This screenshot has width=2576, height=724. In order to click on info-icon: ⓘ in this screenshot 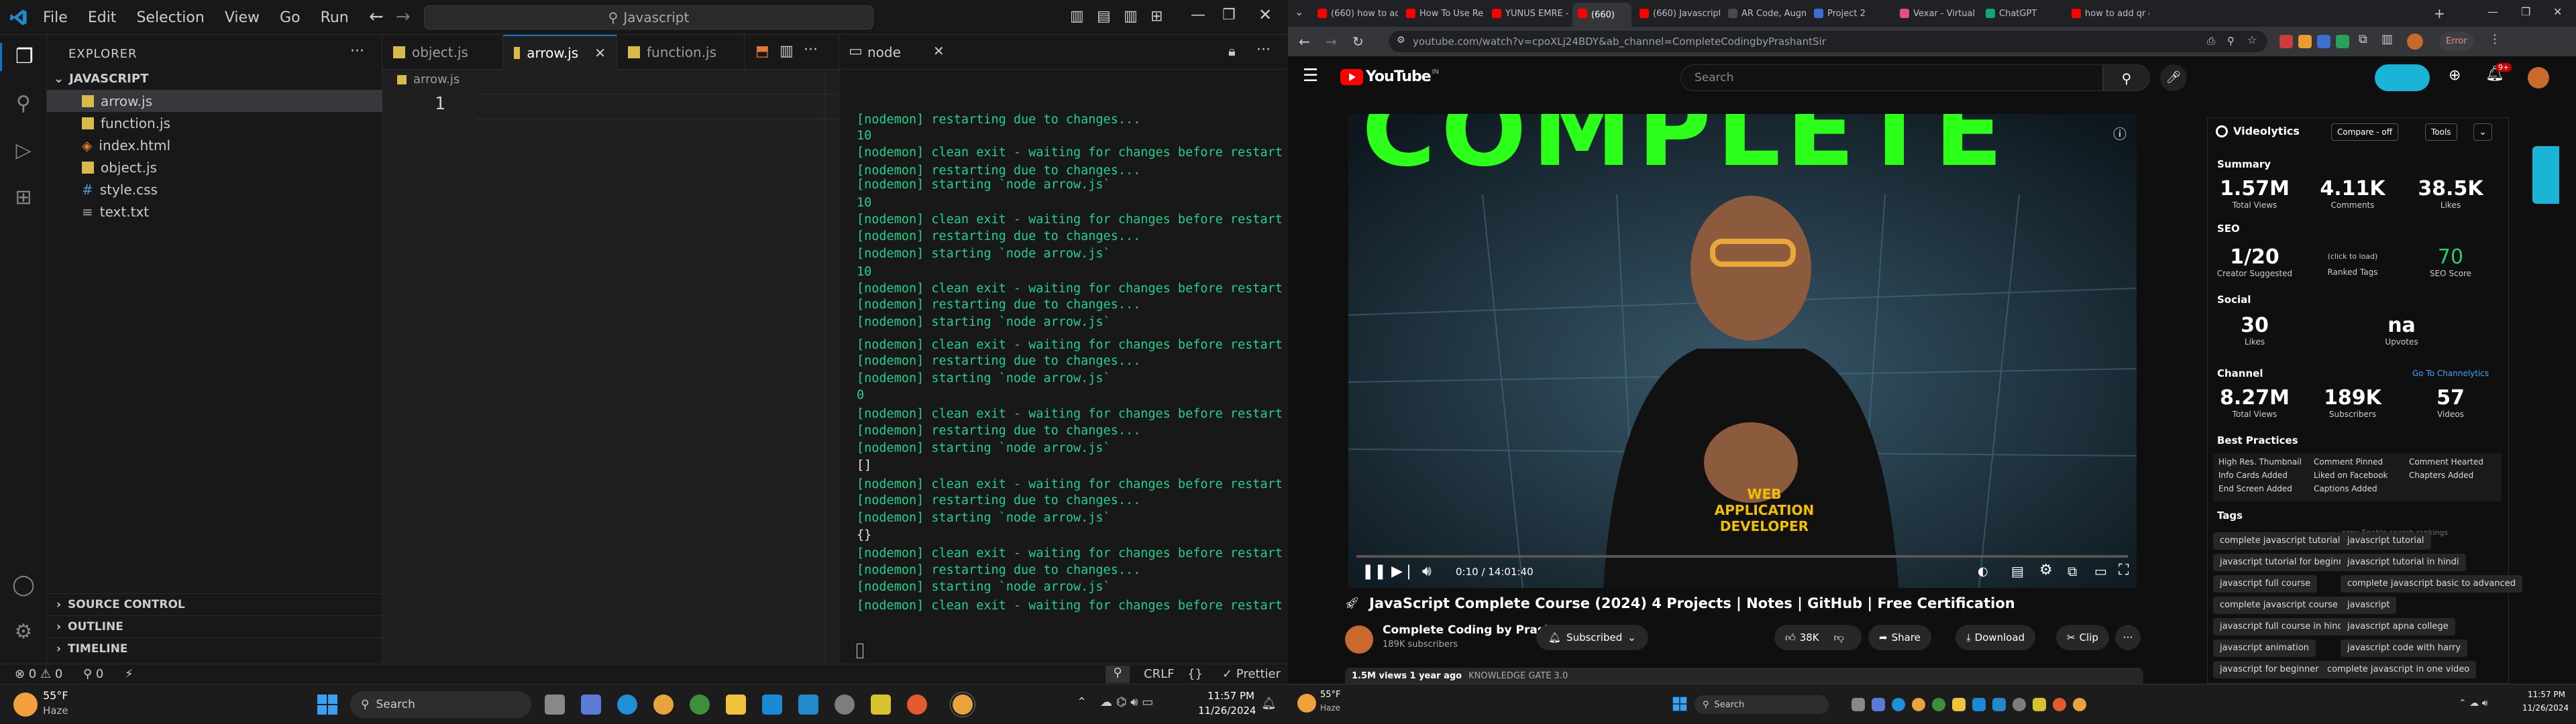, I will do `click(2120, 133)`.